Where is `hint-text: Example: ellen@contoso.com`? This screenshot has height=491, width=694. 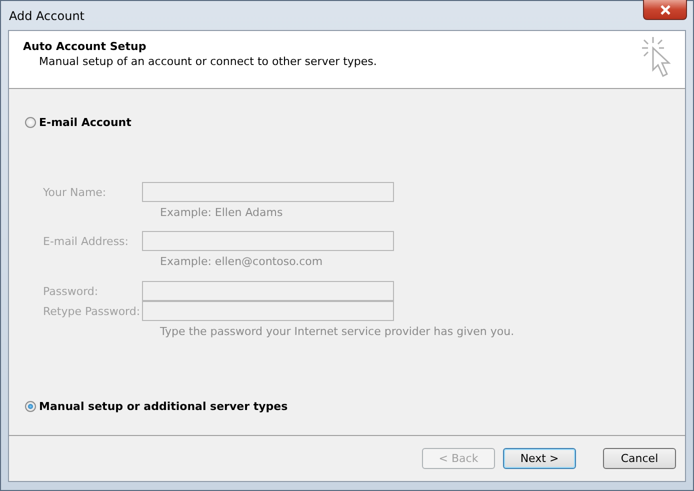 hint-text: Example: ellen@contoso.com is located at coordinates (241, 262).